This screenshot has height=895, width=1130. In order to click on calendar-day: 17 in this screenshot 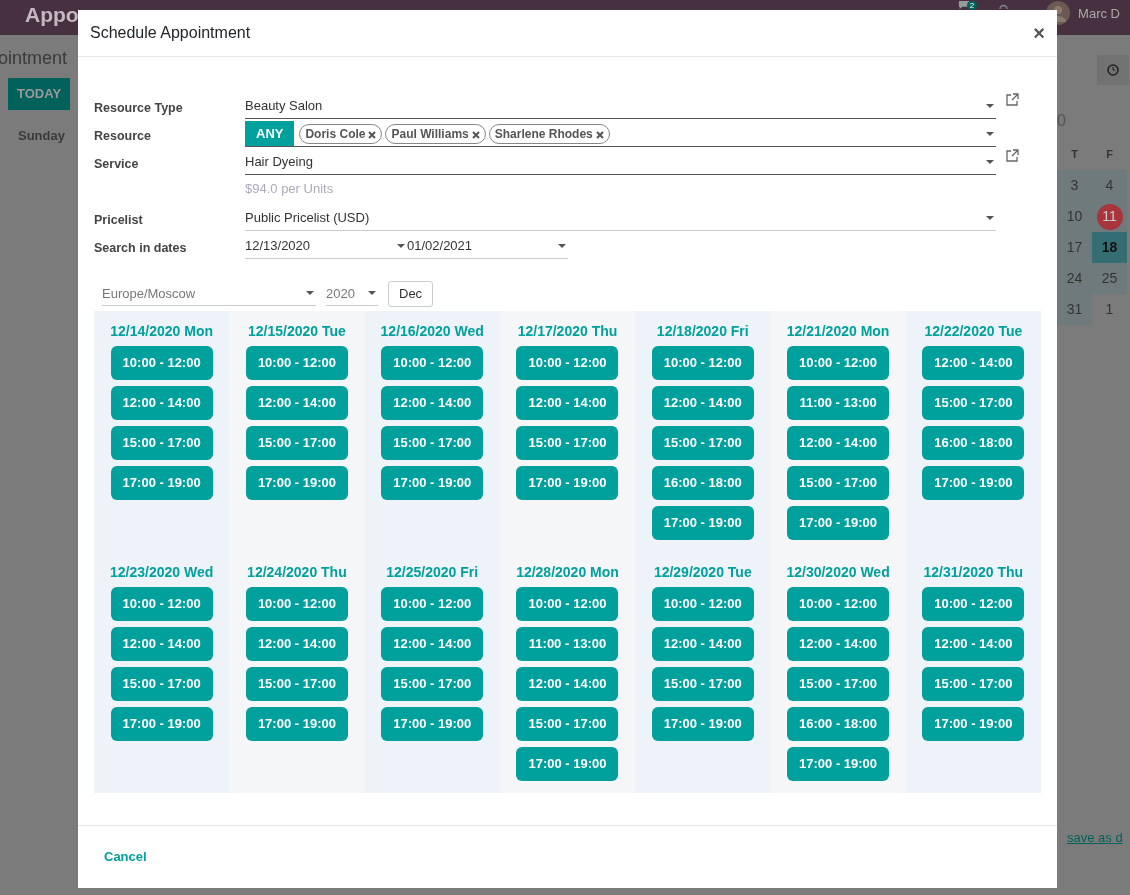, I will do `click(1074, 247)`.